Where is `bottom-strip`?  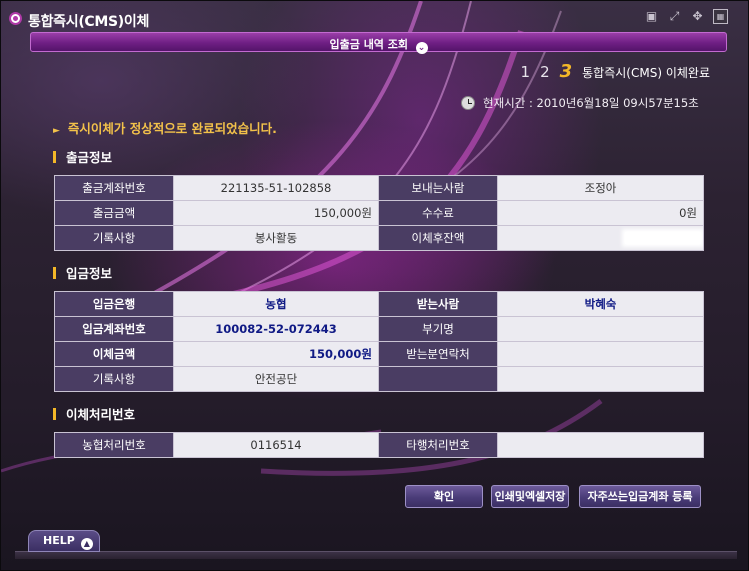
bottom-strip is located at coordinates (376, 555).